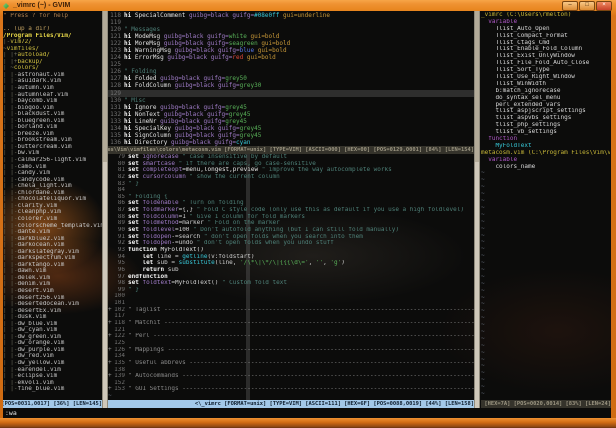  Describe the element at coordinates (291, 78) in the screenshot. I see `code-line: 127 hi Folded guibg=black guifg=grey50` at that location.